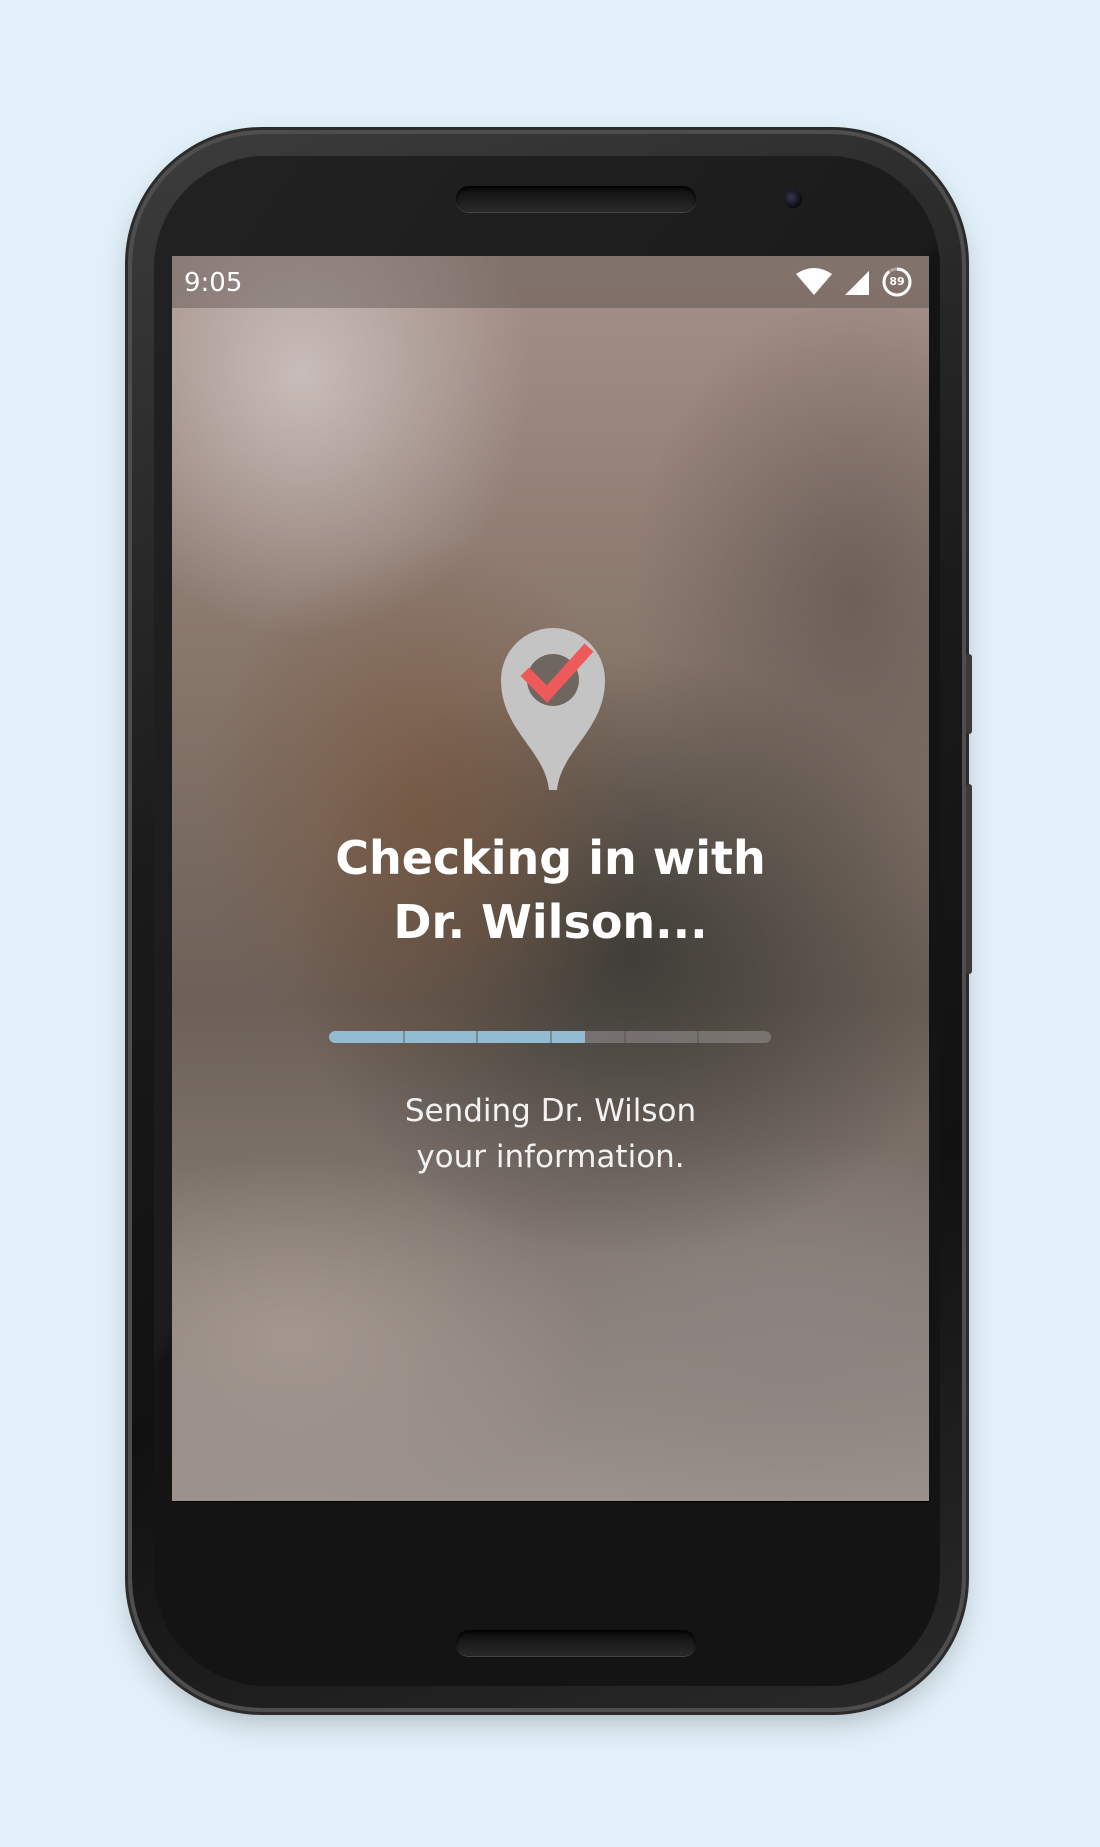 The width and height of the screenshot is (1100, 1847). What do you see at coordinates (213, 283) in the screenshot?
I see `status-time: 9:05` at bounding box center [213, 283].